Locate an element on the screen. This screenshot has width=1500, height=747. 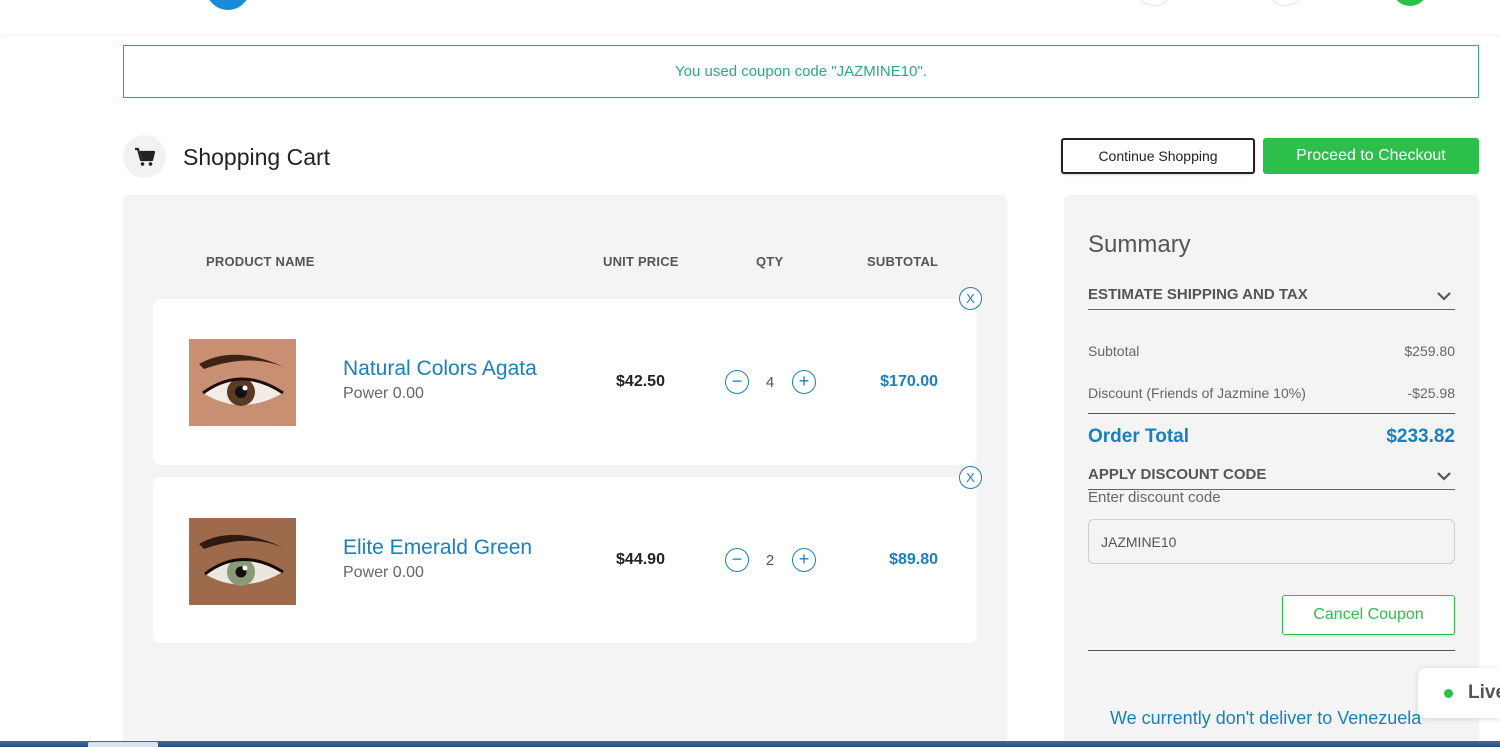
cancel-coupon-button: Cancel Coupon is located at coordinates (1368, 615).